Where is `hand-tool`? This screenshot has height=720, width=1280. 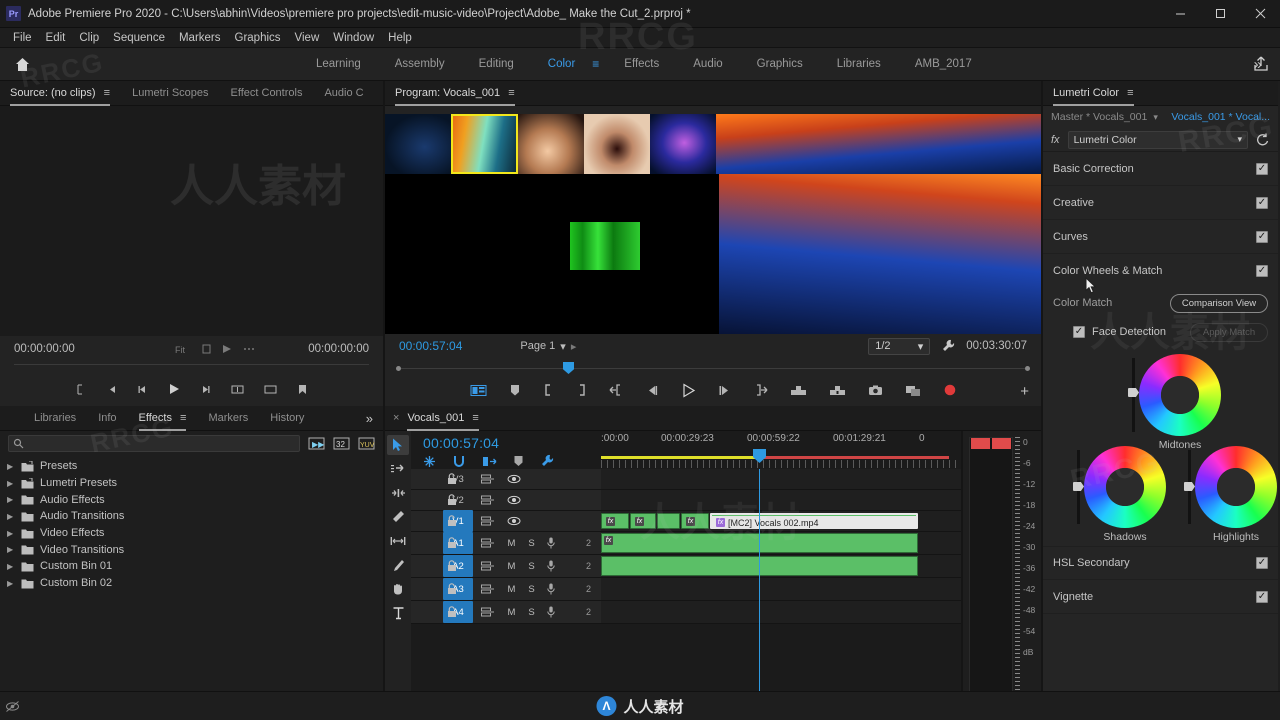
hand-tool is located at coordinates (398, 589).